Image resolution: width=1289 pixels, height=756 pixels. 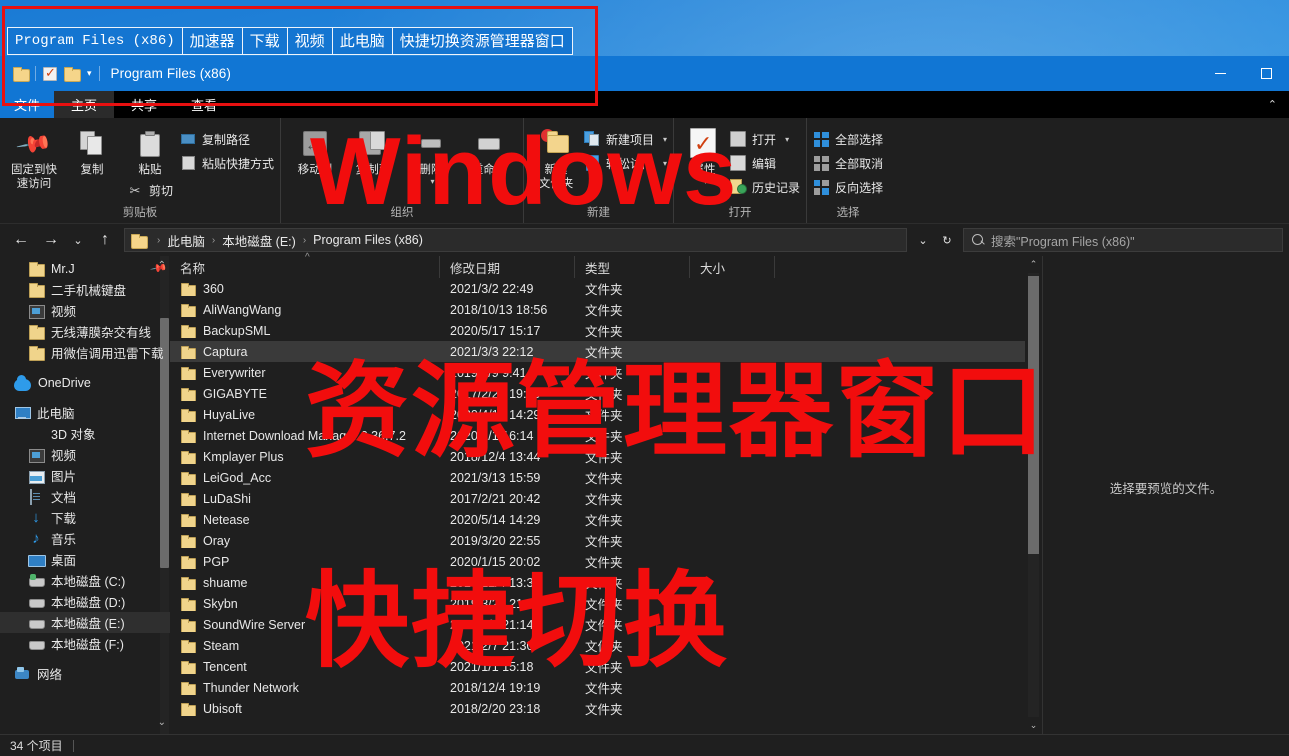 What do you see at coordinates (264, 41) in the screenshot?
I see `explorer-tab-2: 下载` at bounding box center [264, 41].